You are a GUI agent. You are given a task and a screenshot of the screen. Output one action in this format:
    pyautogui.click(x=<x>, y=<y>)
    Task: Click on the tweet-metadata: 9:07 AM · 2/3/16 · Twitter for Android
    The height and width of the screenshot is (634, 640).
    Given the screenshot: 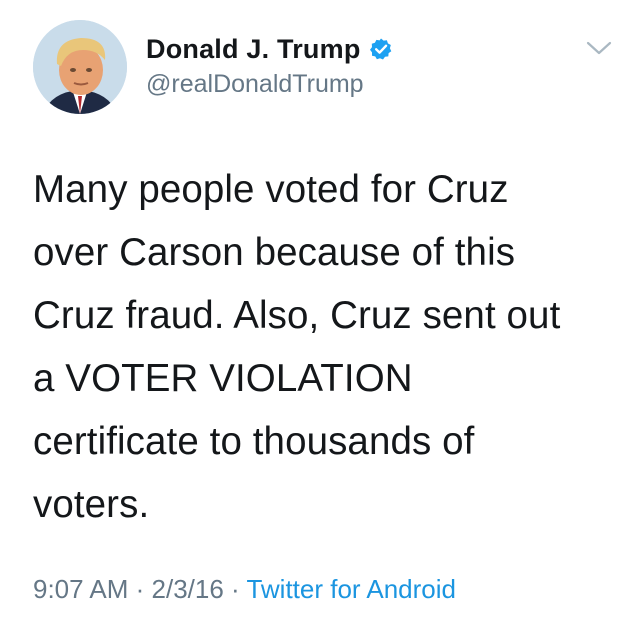 What is the action you would take?
    pyautogui.click(x=244, y=589)
    